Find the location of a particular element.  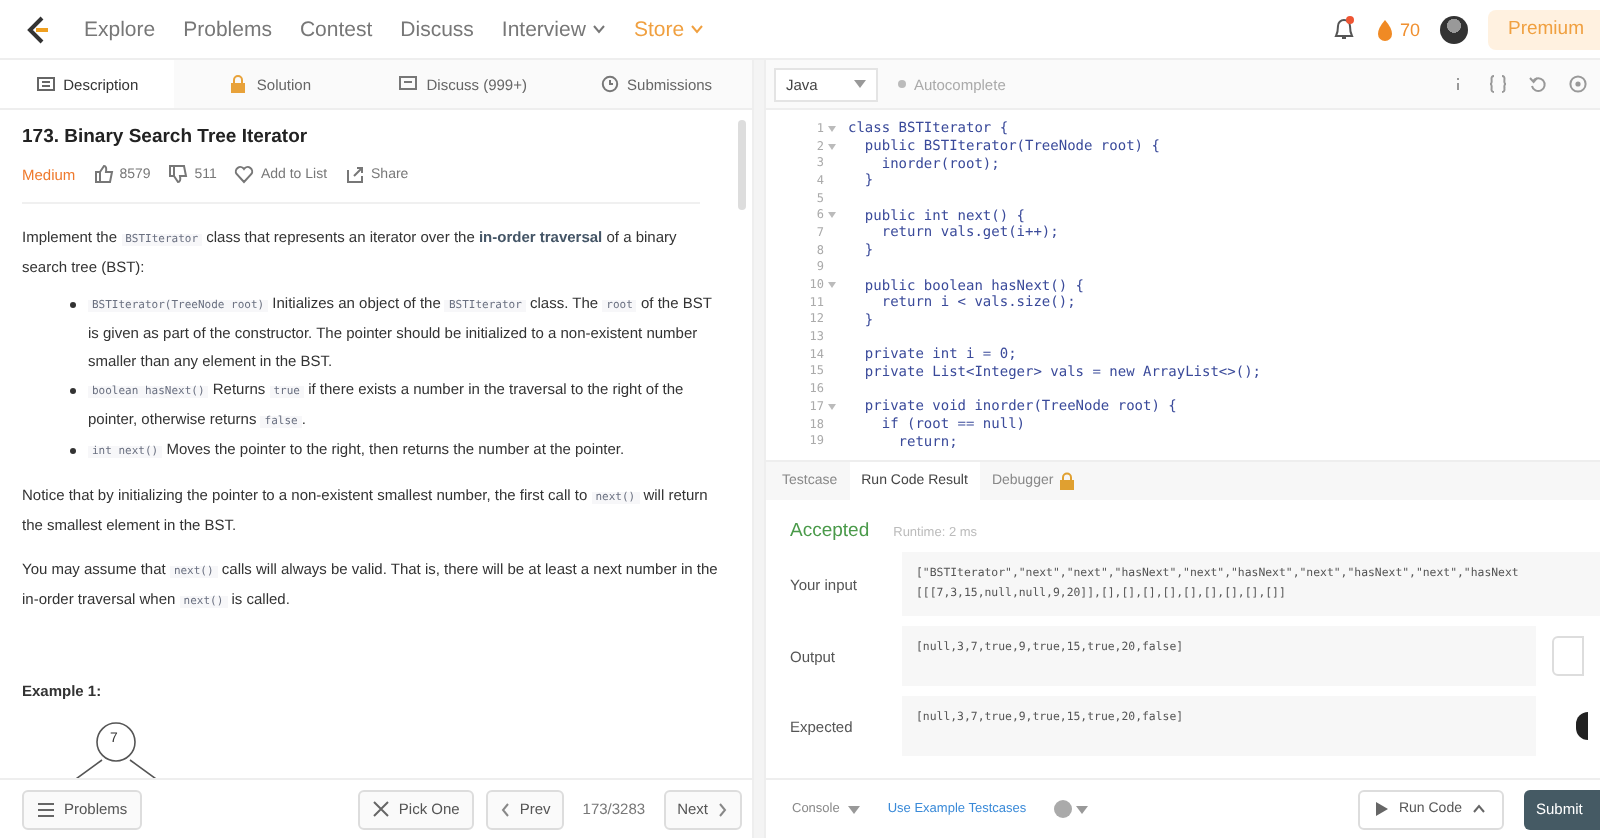

chevron-right-icon is located at coordinates (722, 809).